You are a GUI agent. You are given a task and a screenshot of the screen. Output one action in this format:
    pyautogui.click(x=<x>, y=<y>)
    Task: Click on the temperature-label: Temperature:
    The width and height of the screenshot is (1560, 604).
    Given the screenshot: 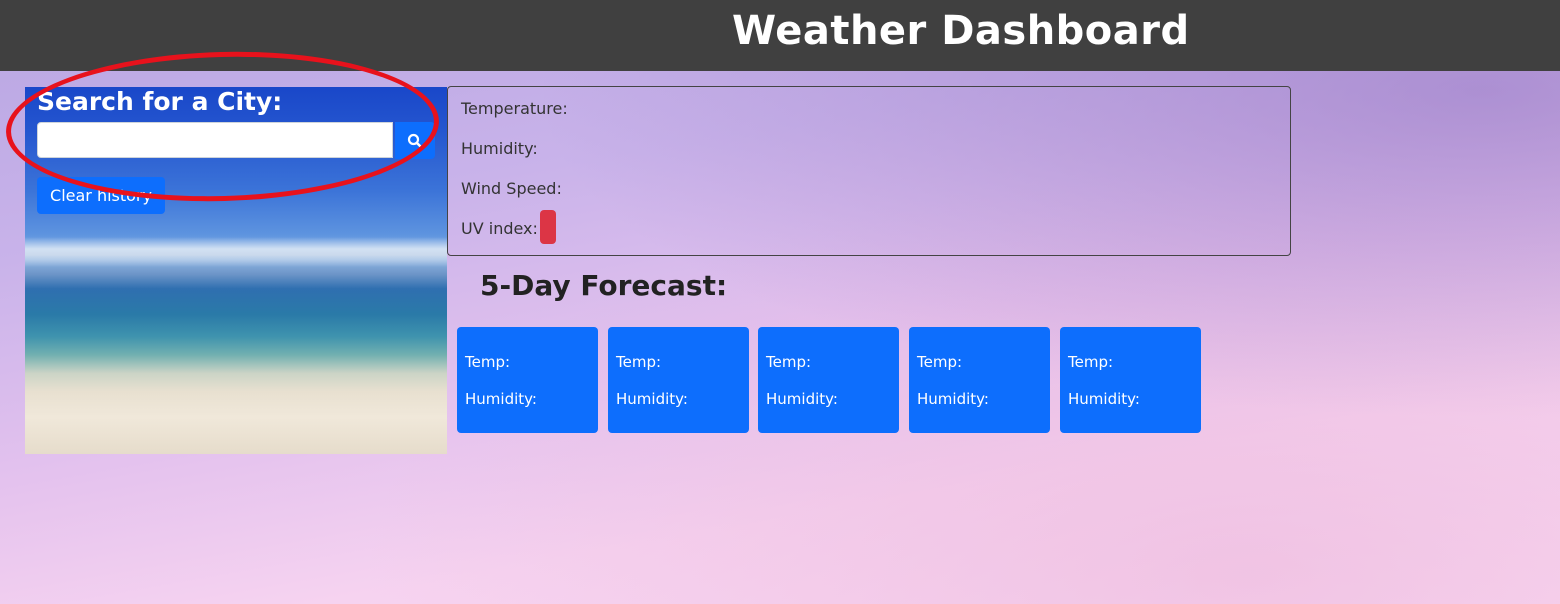 What is the action you would take?
    pyautogui.click(x=514, y=108)
    